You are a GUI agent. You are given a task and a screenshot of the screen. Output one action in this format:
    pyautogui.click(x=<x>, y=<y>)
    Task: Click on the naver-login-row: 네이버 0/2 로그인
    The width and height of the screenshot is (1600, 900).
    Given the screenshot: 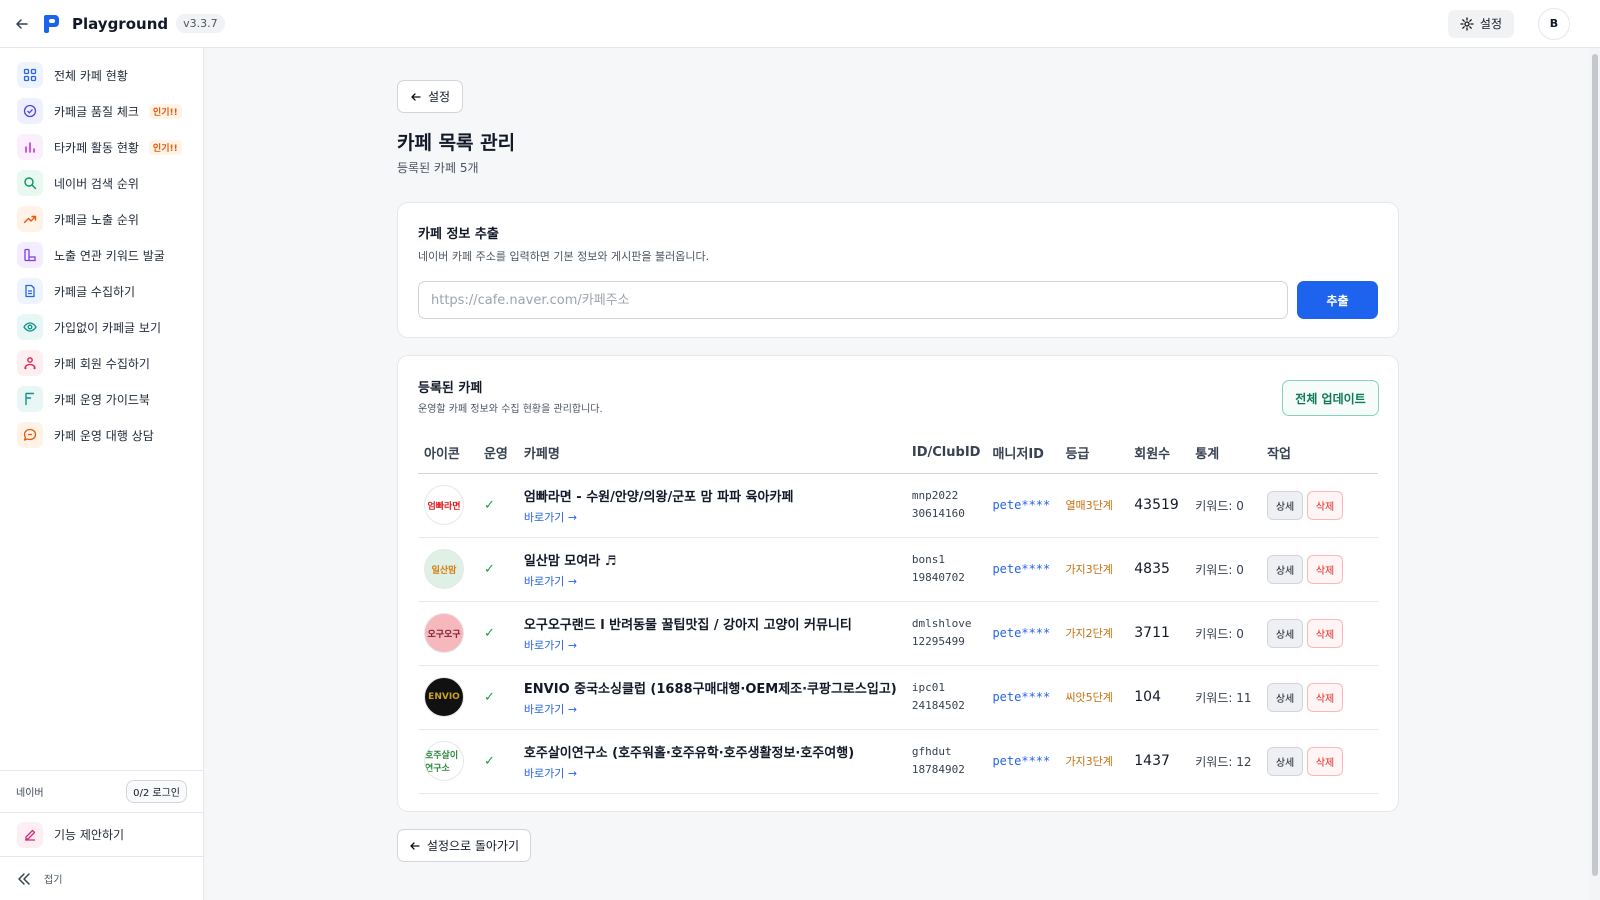 What is the action you would take?
    pyautogui.click(x=101, y=791)
    